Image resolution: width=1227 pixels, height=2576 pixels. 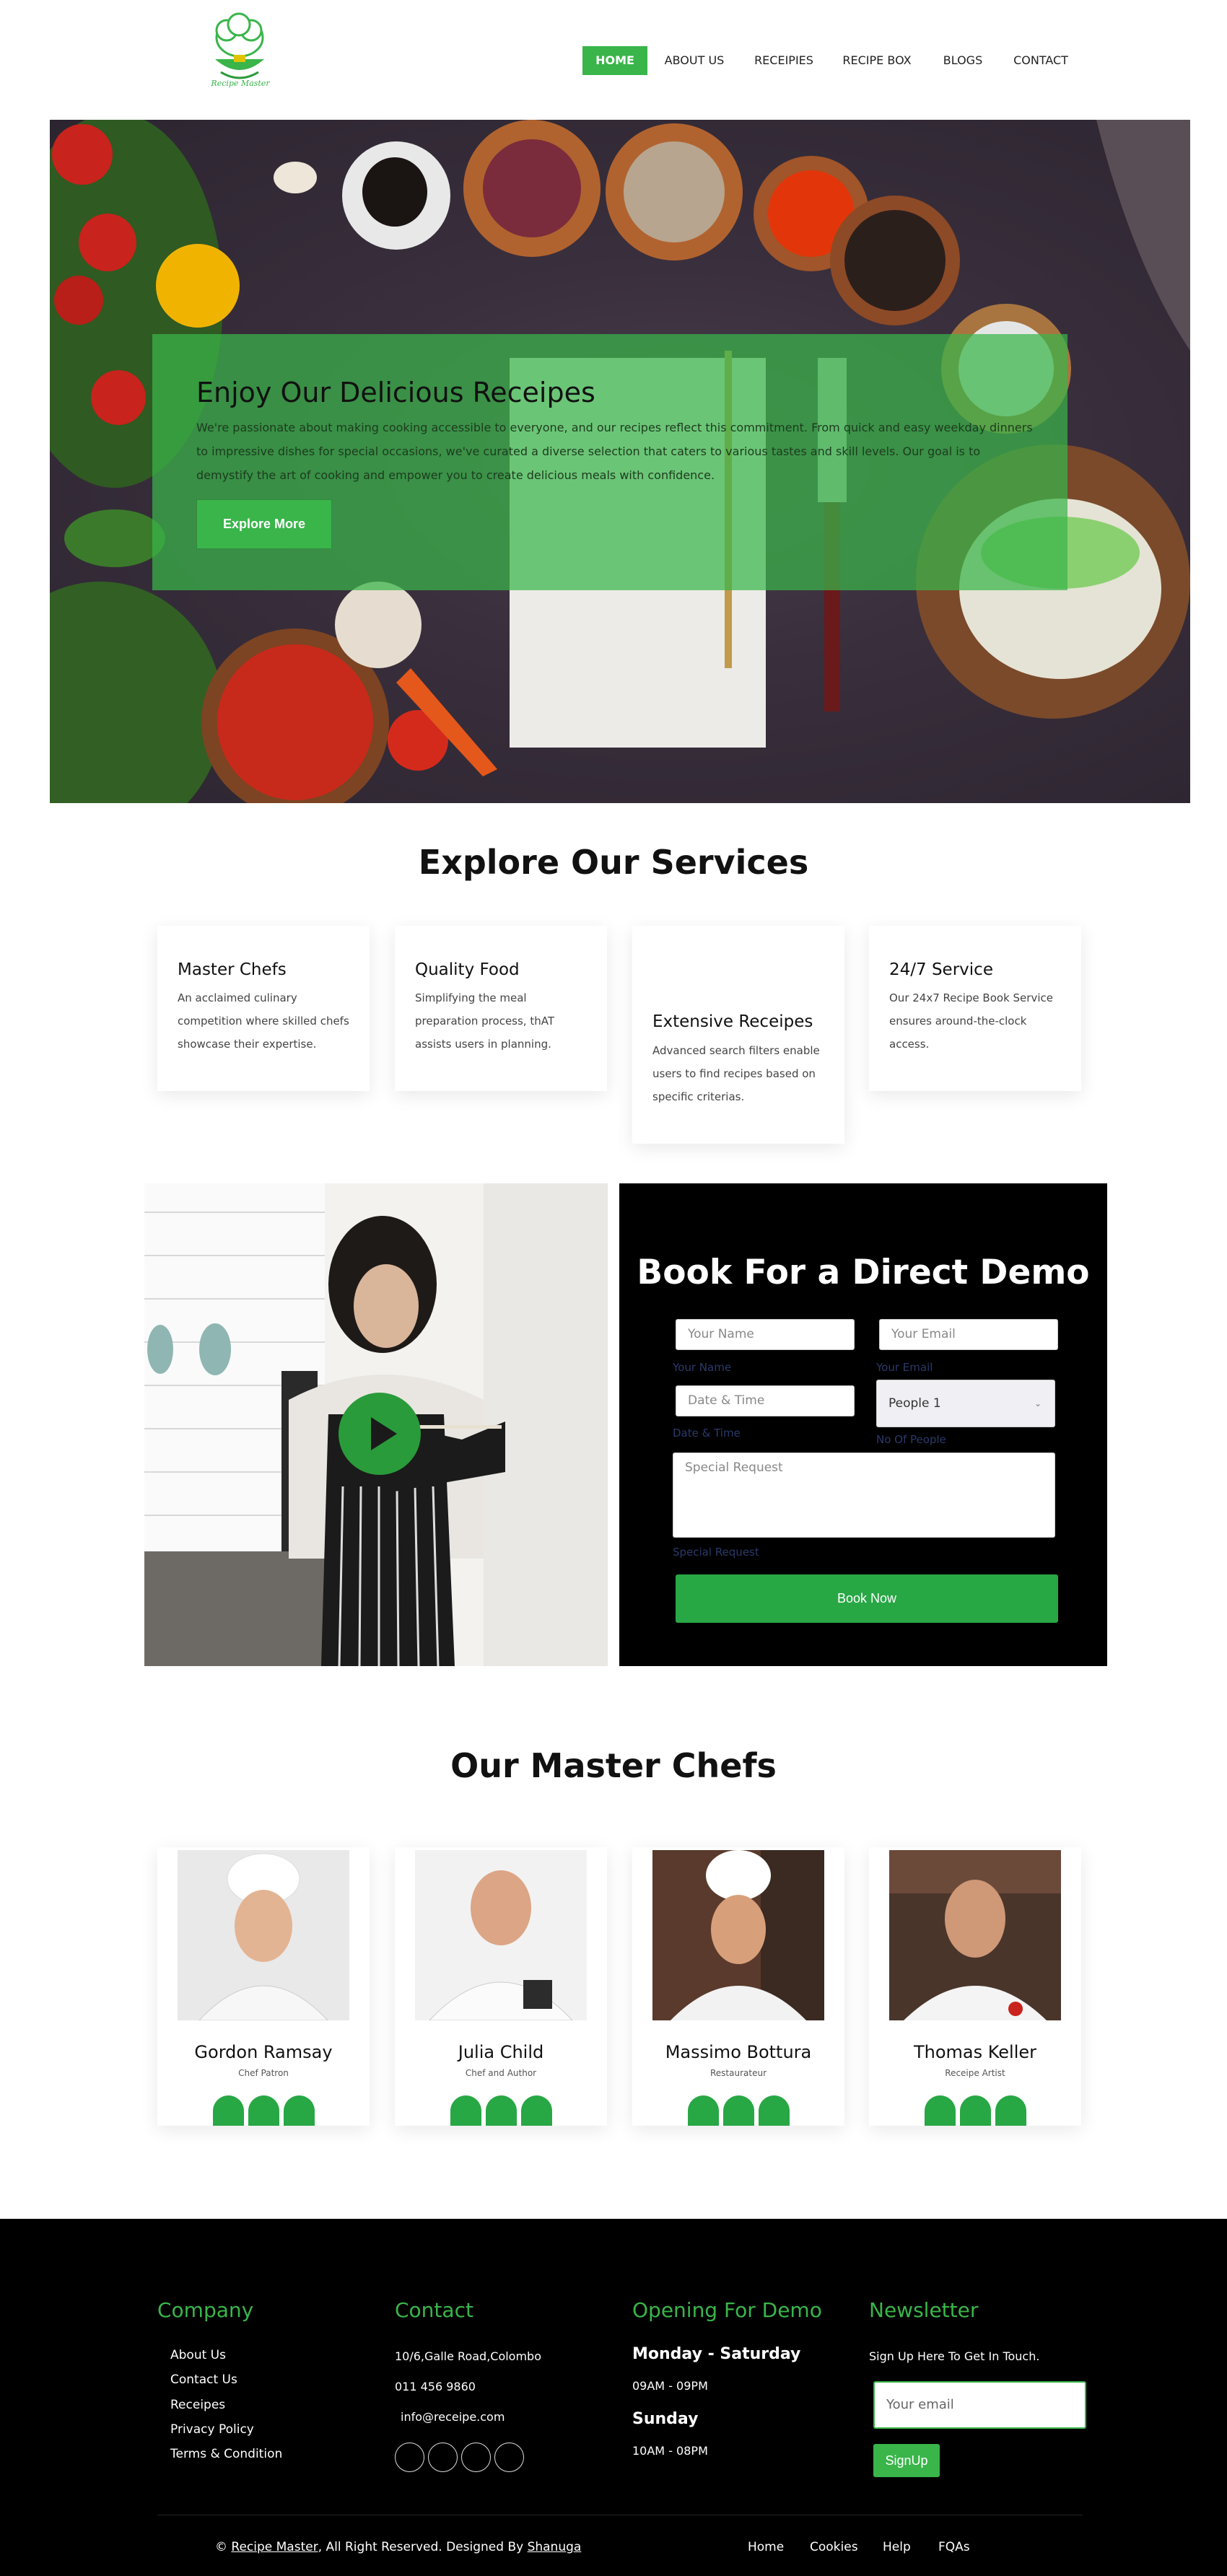 What do you see at coordinates (205, 2310) in the screenshot?
I see `footer-company-title: Company` at bounding box center [205, 2310].